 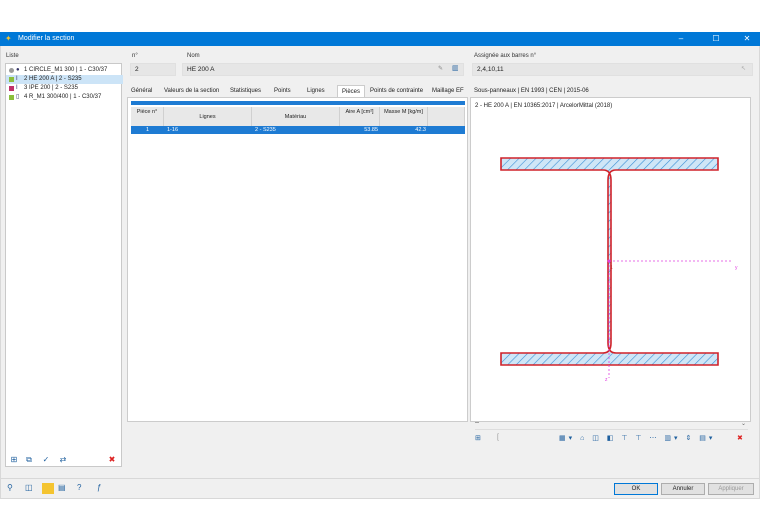 What do you see at coordinates (380, 489) in the screenshot?
I see `footer-bar: ⚲ ◫ ▤ ? ƒ OK Annuler Appliquer` at bounding box center [380, 489].